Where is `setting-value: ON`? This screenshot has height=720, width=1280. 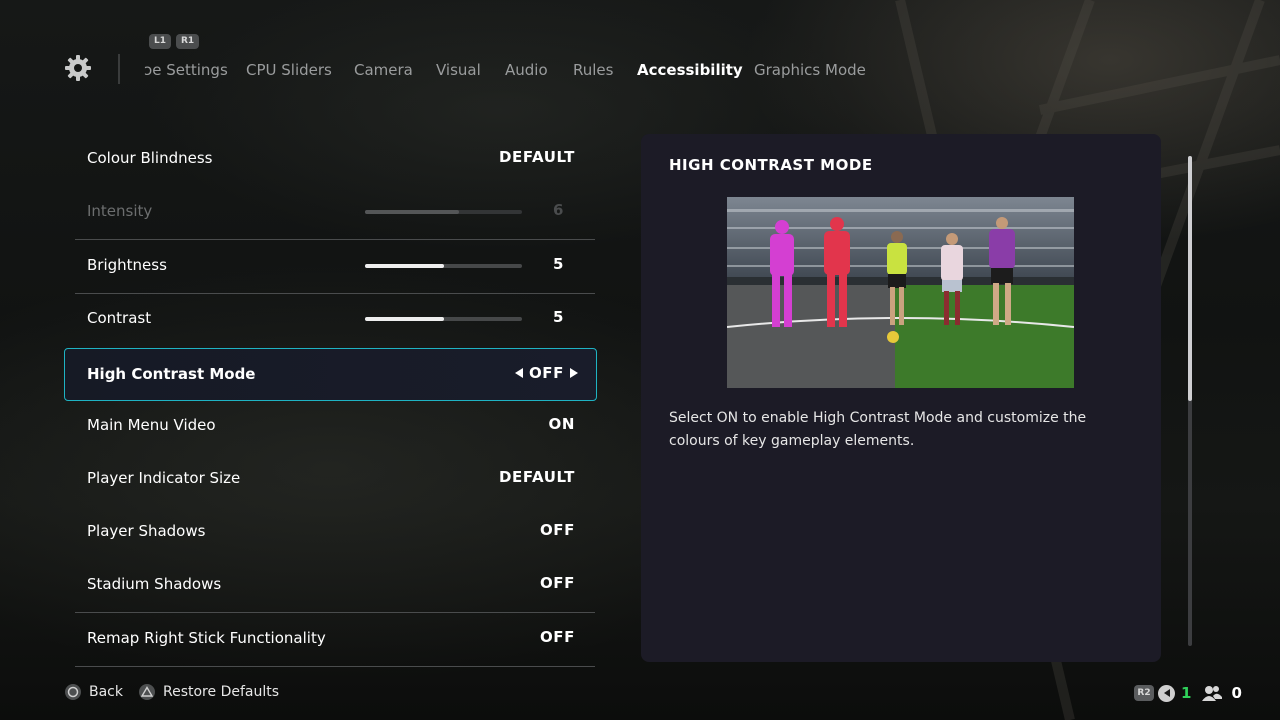
setting-value: ON is located at coordinates (561, 424).